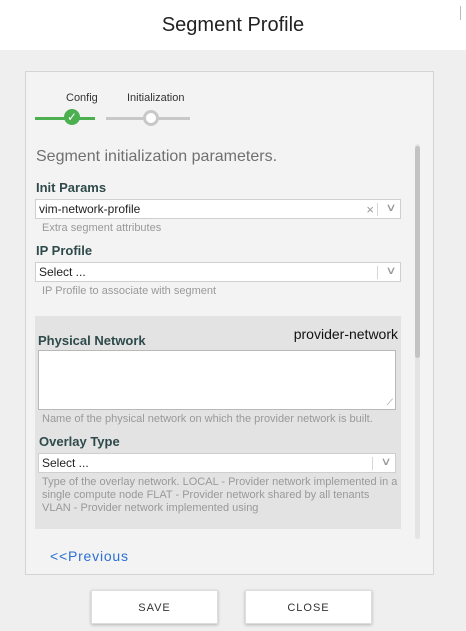 The height and width of the screenshot is (631, 466). Describe the element at coordinates (308, 607) in the screenshot. I see `close-button: CLOSE` at that location.